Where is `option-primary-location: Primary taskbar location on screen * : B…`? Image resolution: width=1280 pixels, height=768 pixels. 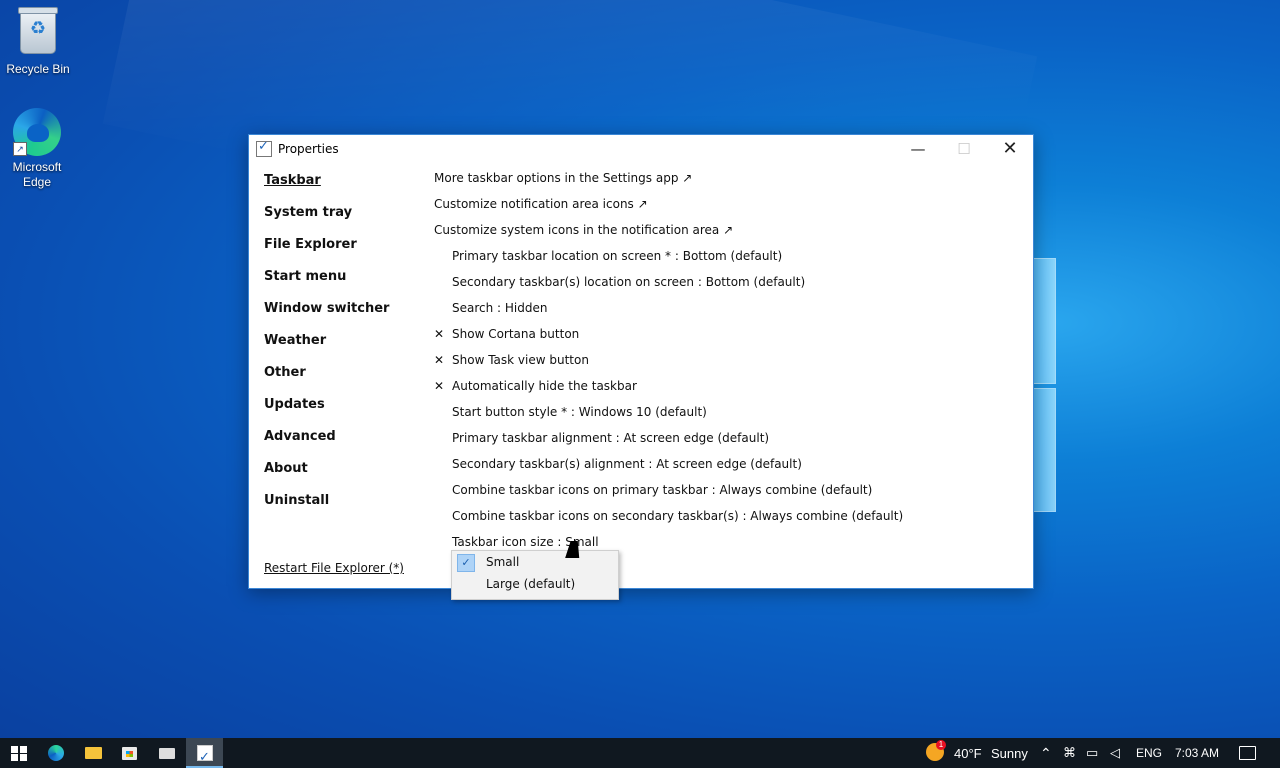 option-primary-location: Primary taskbar location on screen * : B… is located at coordinates (729, 260).